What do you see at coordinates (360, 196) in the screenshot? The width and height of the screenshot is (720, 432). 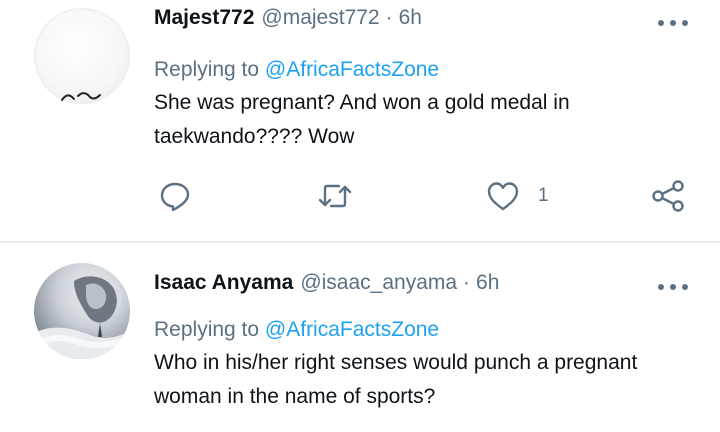 I see `tweet-actions: 1` at bounding box center [360, 196].